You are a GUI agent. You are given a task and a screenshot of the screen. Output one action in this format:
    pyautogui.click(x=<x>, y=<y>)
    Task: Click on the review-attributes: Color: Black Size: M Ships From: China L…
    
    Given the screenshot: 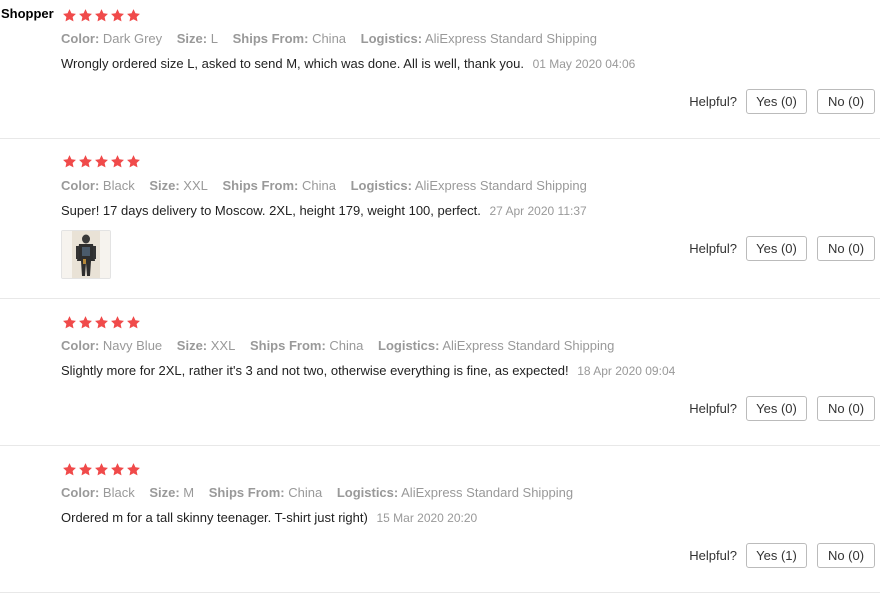 What is the action you would take?
    pyautogui.click(x=322, y=493)
    